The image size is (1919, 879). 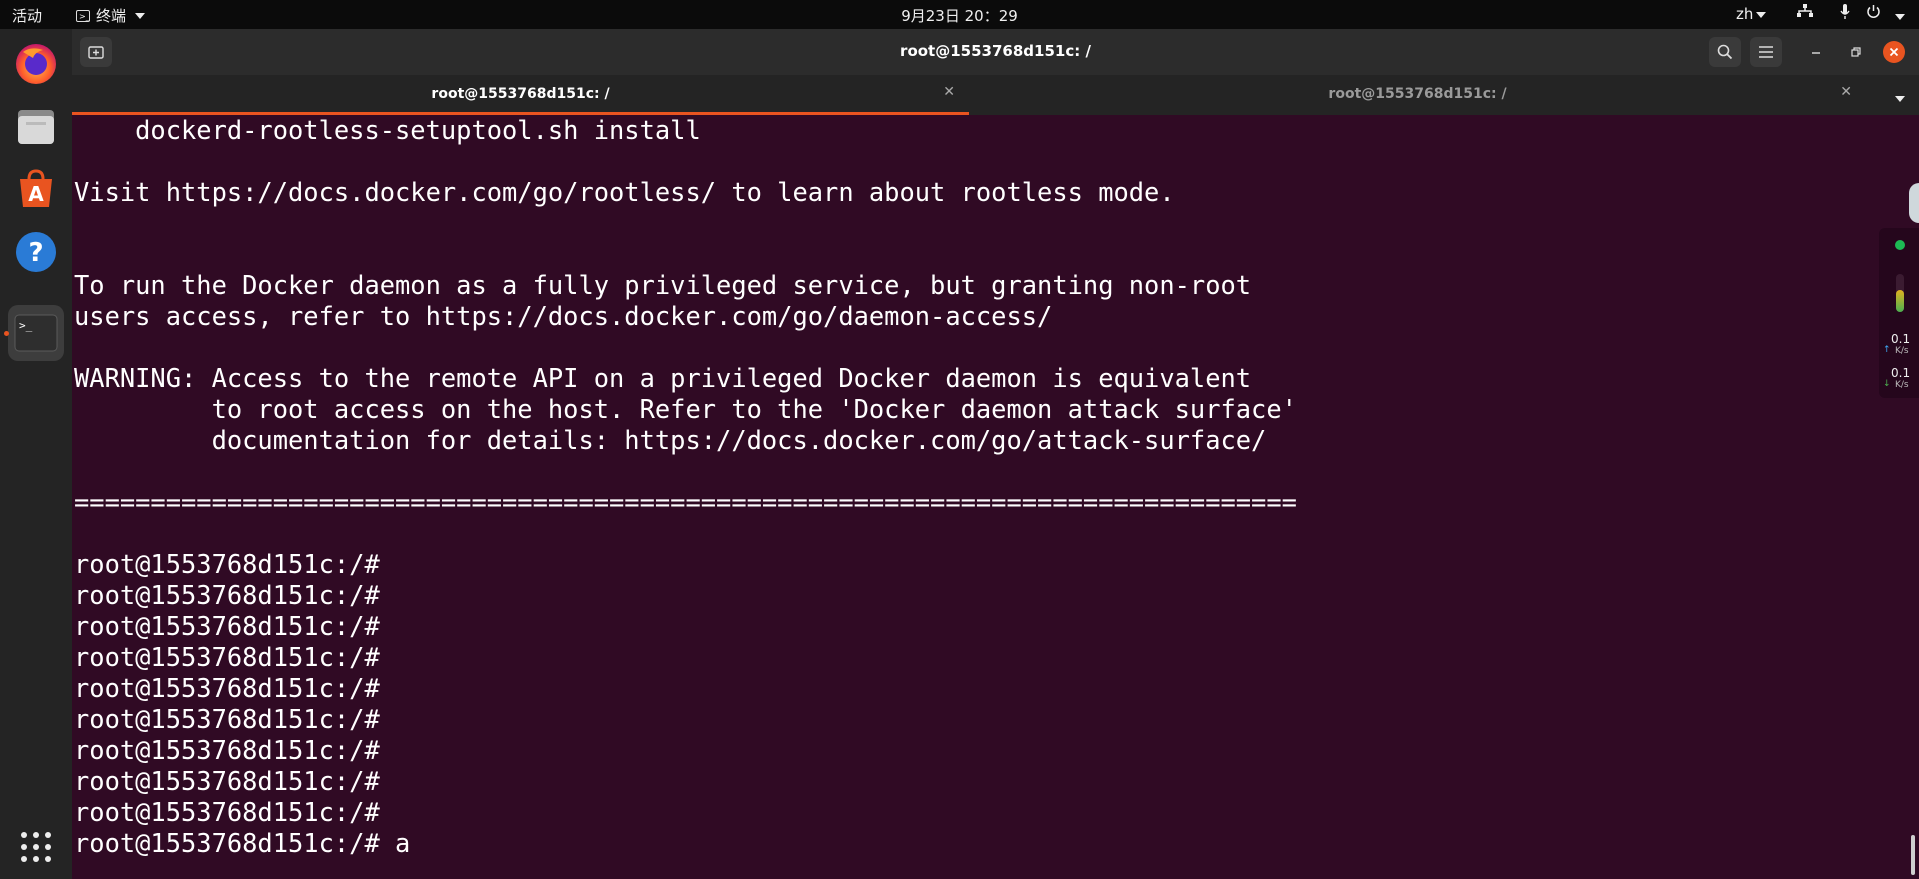 I want to click on terminal-prompt-line: root@1553768d151c:/# a, so click(x=242, y=843).